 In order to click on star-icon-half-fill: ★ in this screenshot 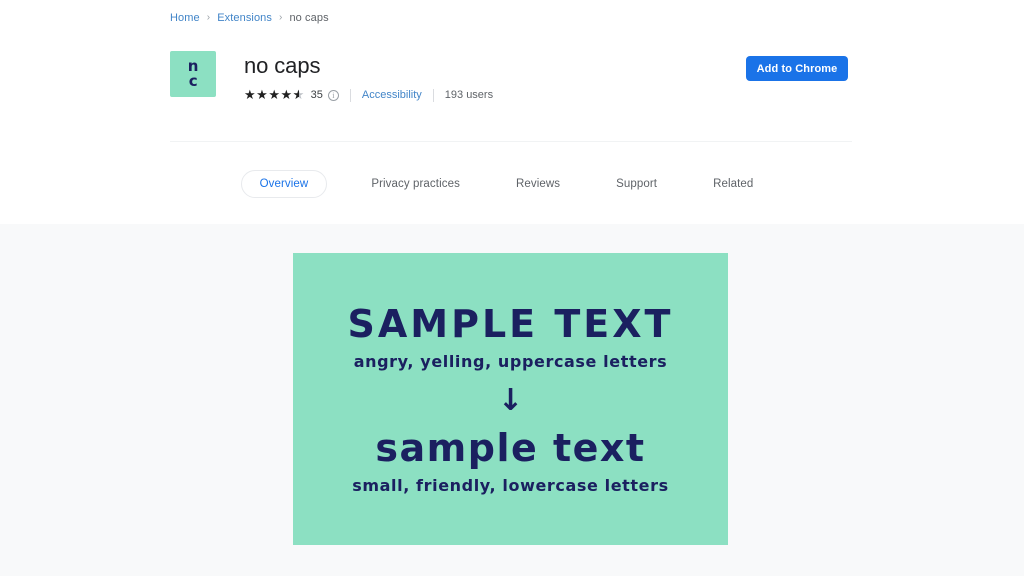, I will do `click(296, 95)`.